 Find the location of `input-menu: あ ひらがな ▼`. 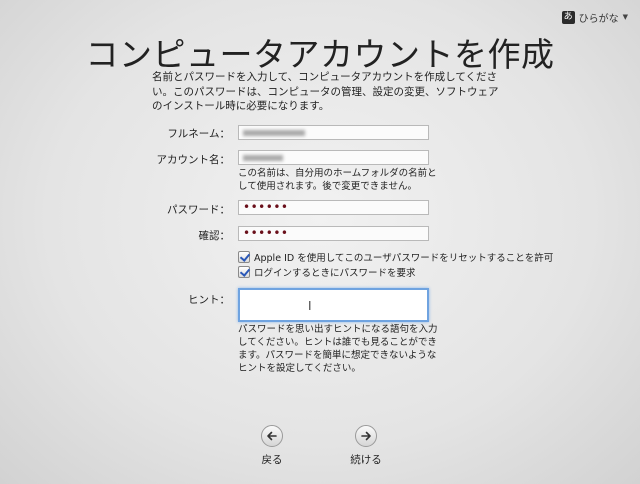

input-menu: あ ひらがな ▼ is located at coordinates (594, 17).